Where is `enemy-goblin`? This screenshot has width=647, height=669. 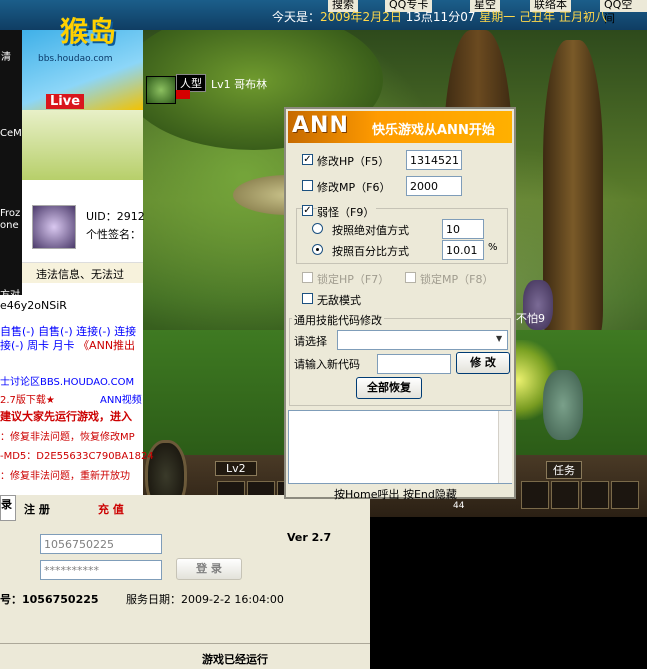 enemy-goblin is located at coordinates (563, 405).